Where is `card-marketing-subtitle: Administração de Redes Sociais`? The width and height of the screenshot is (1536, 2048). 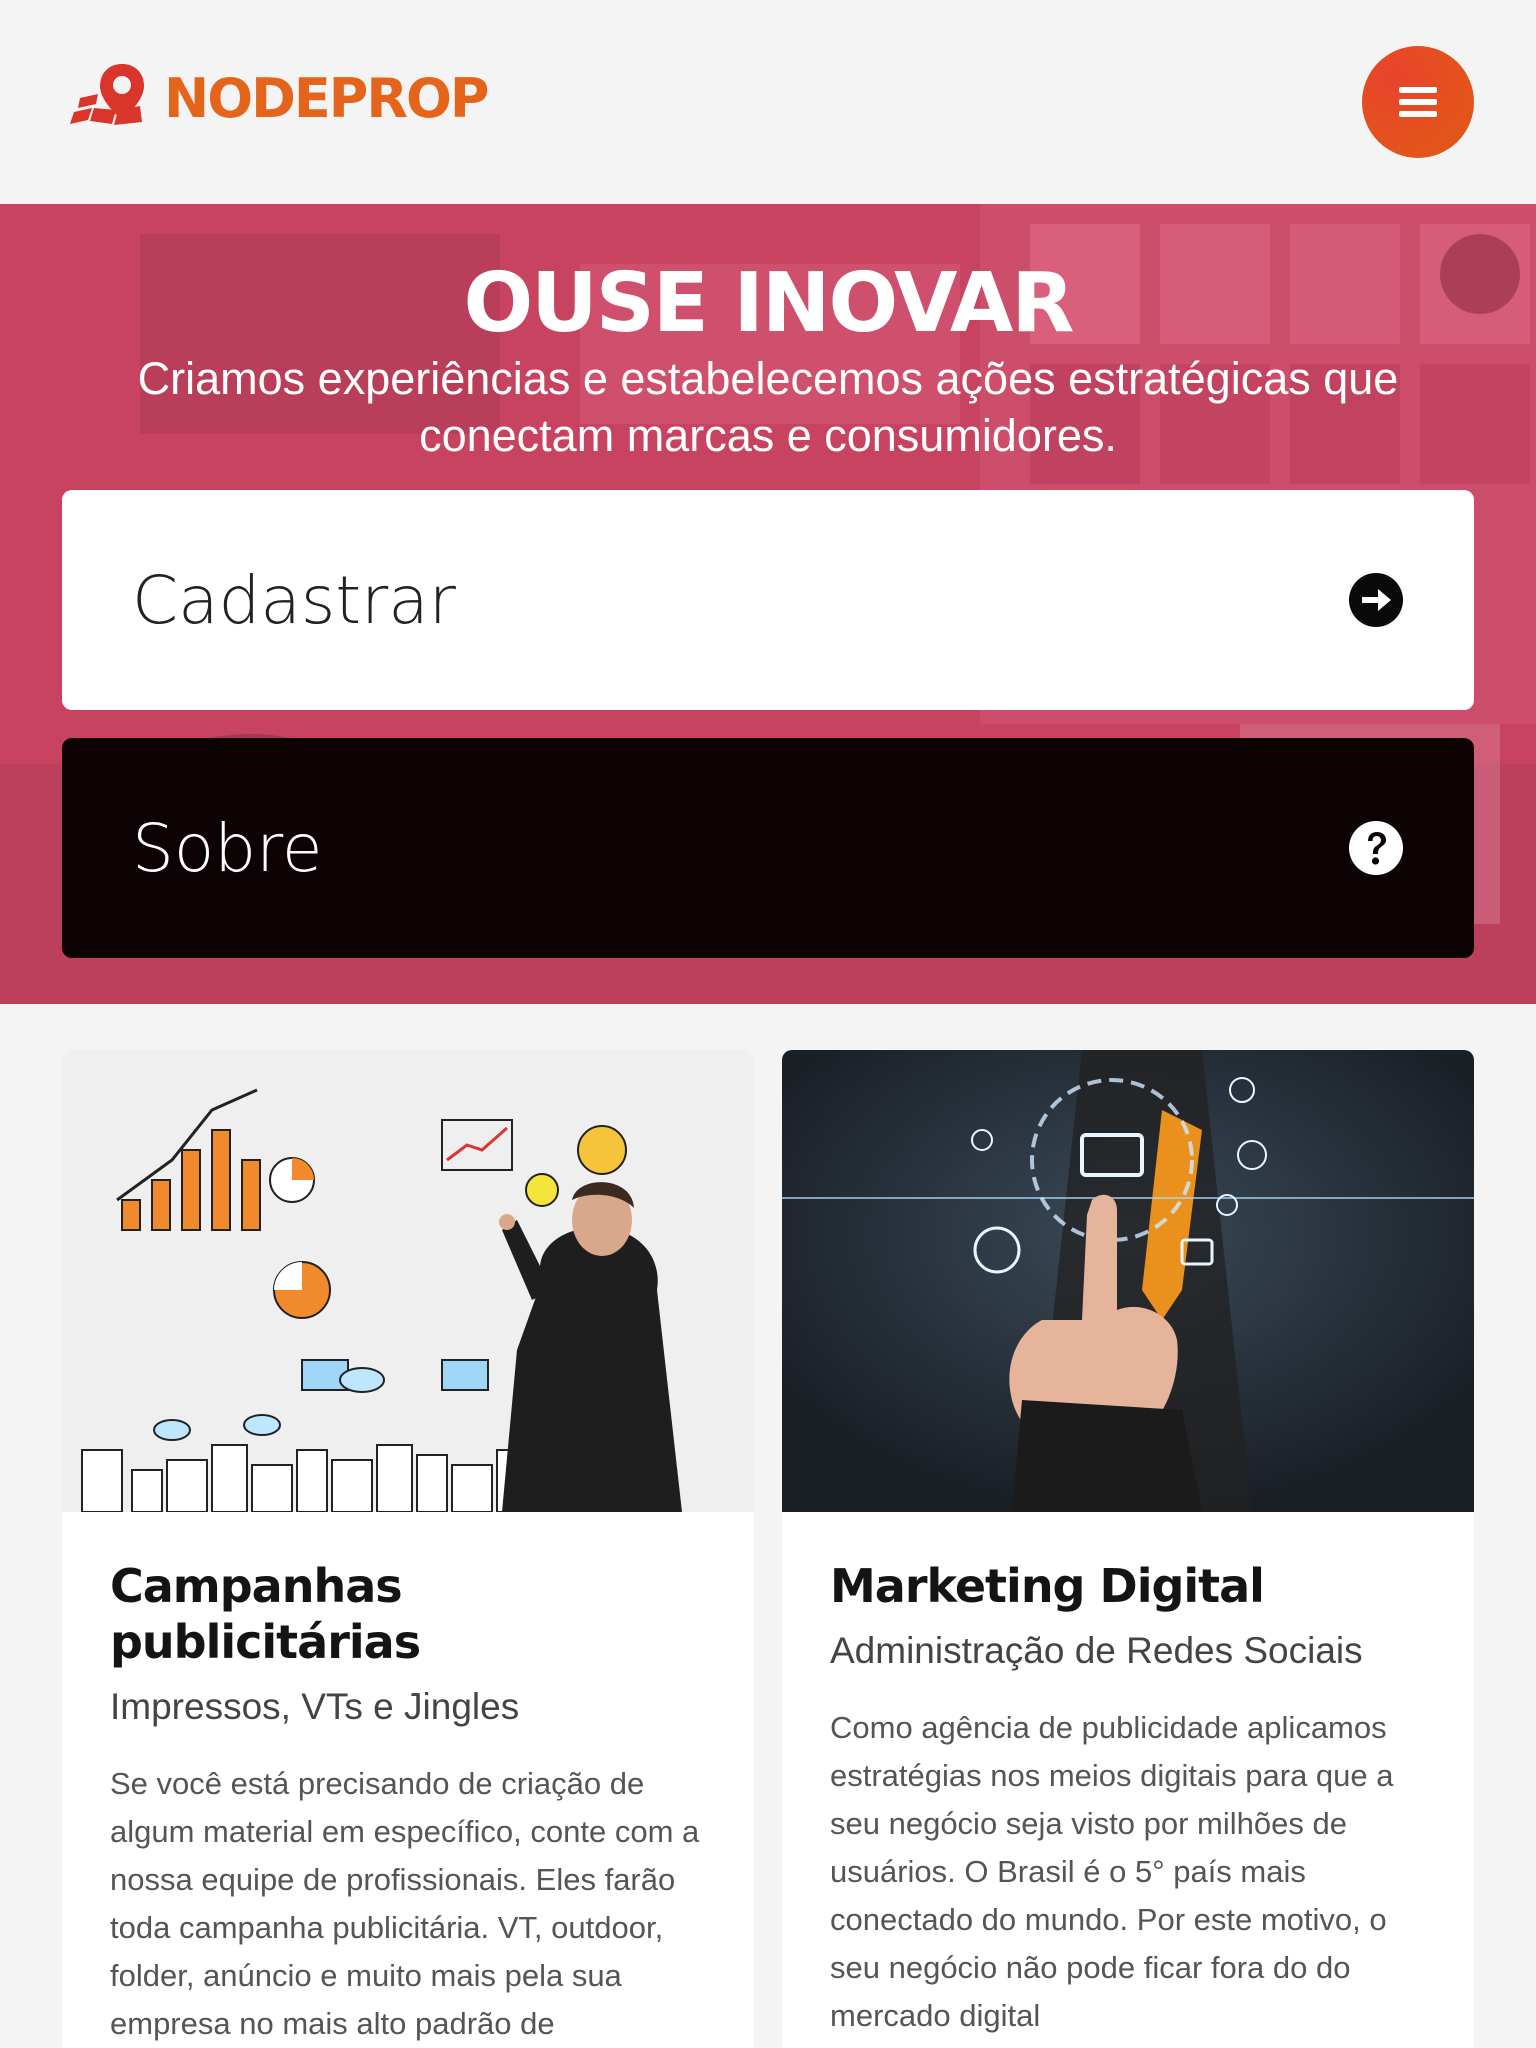
card-marketing-subtitle: Administração de Redes Sociais is located at coordinates (1096, 1650).